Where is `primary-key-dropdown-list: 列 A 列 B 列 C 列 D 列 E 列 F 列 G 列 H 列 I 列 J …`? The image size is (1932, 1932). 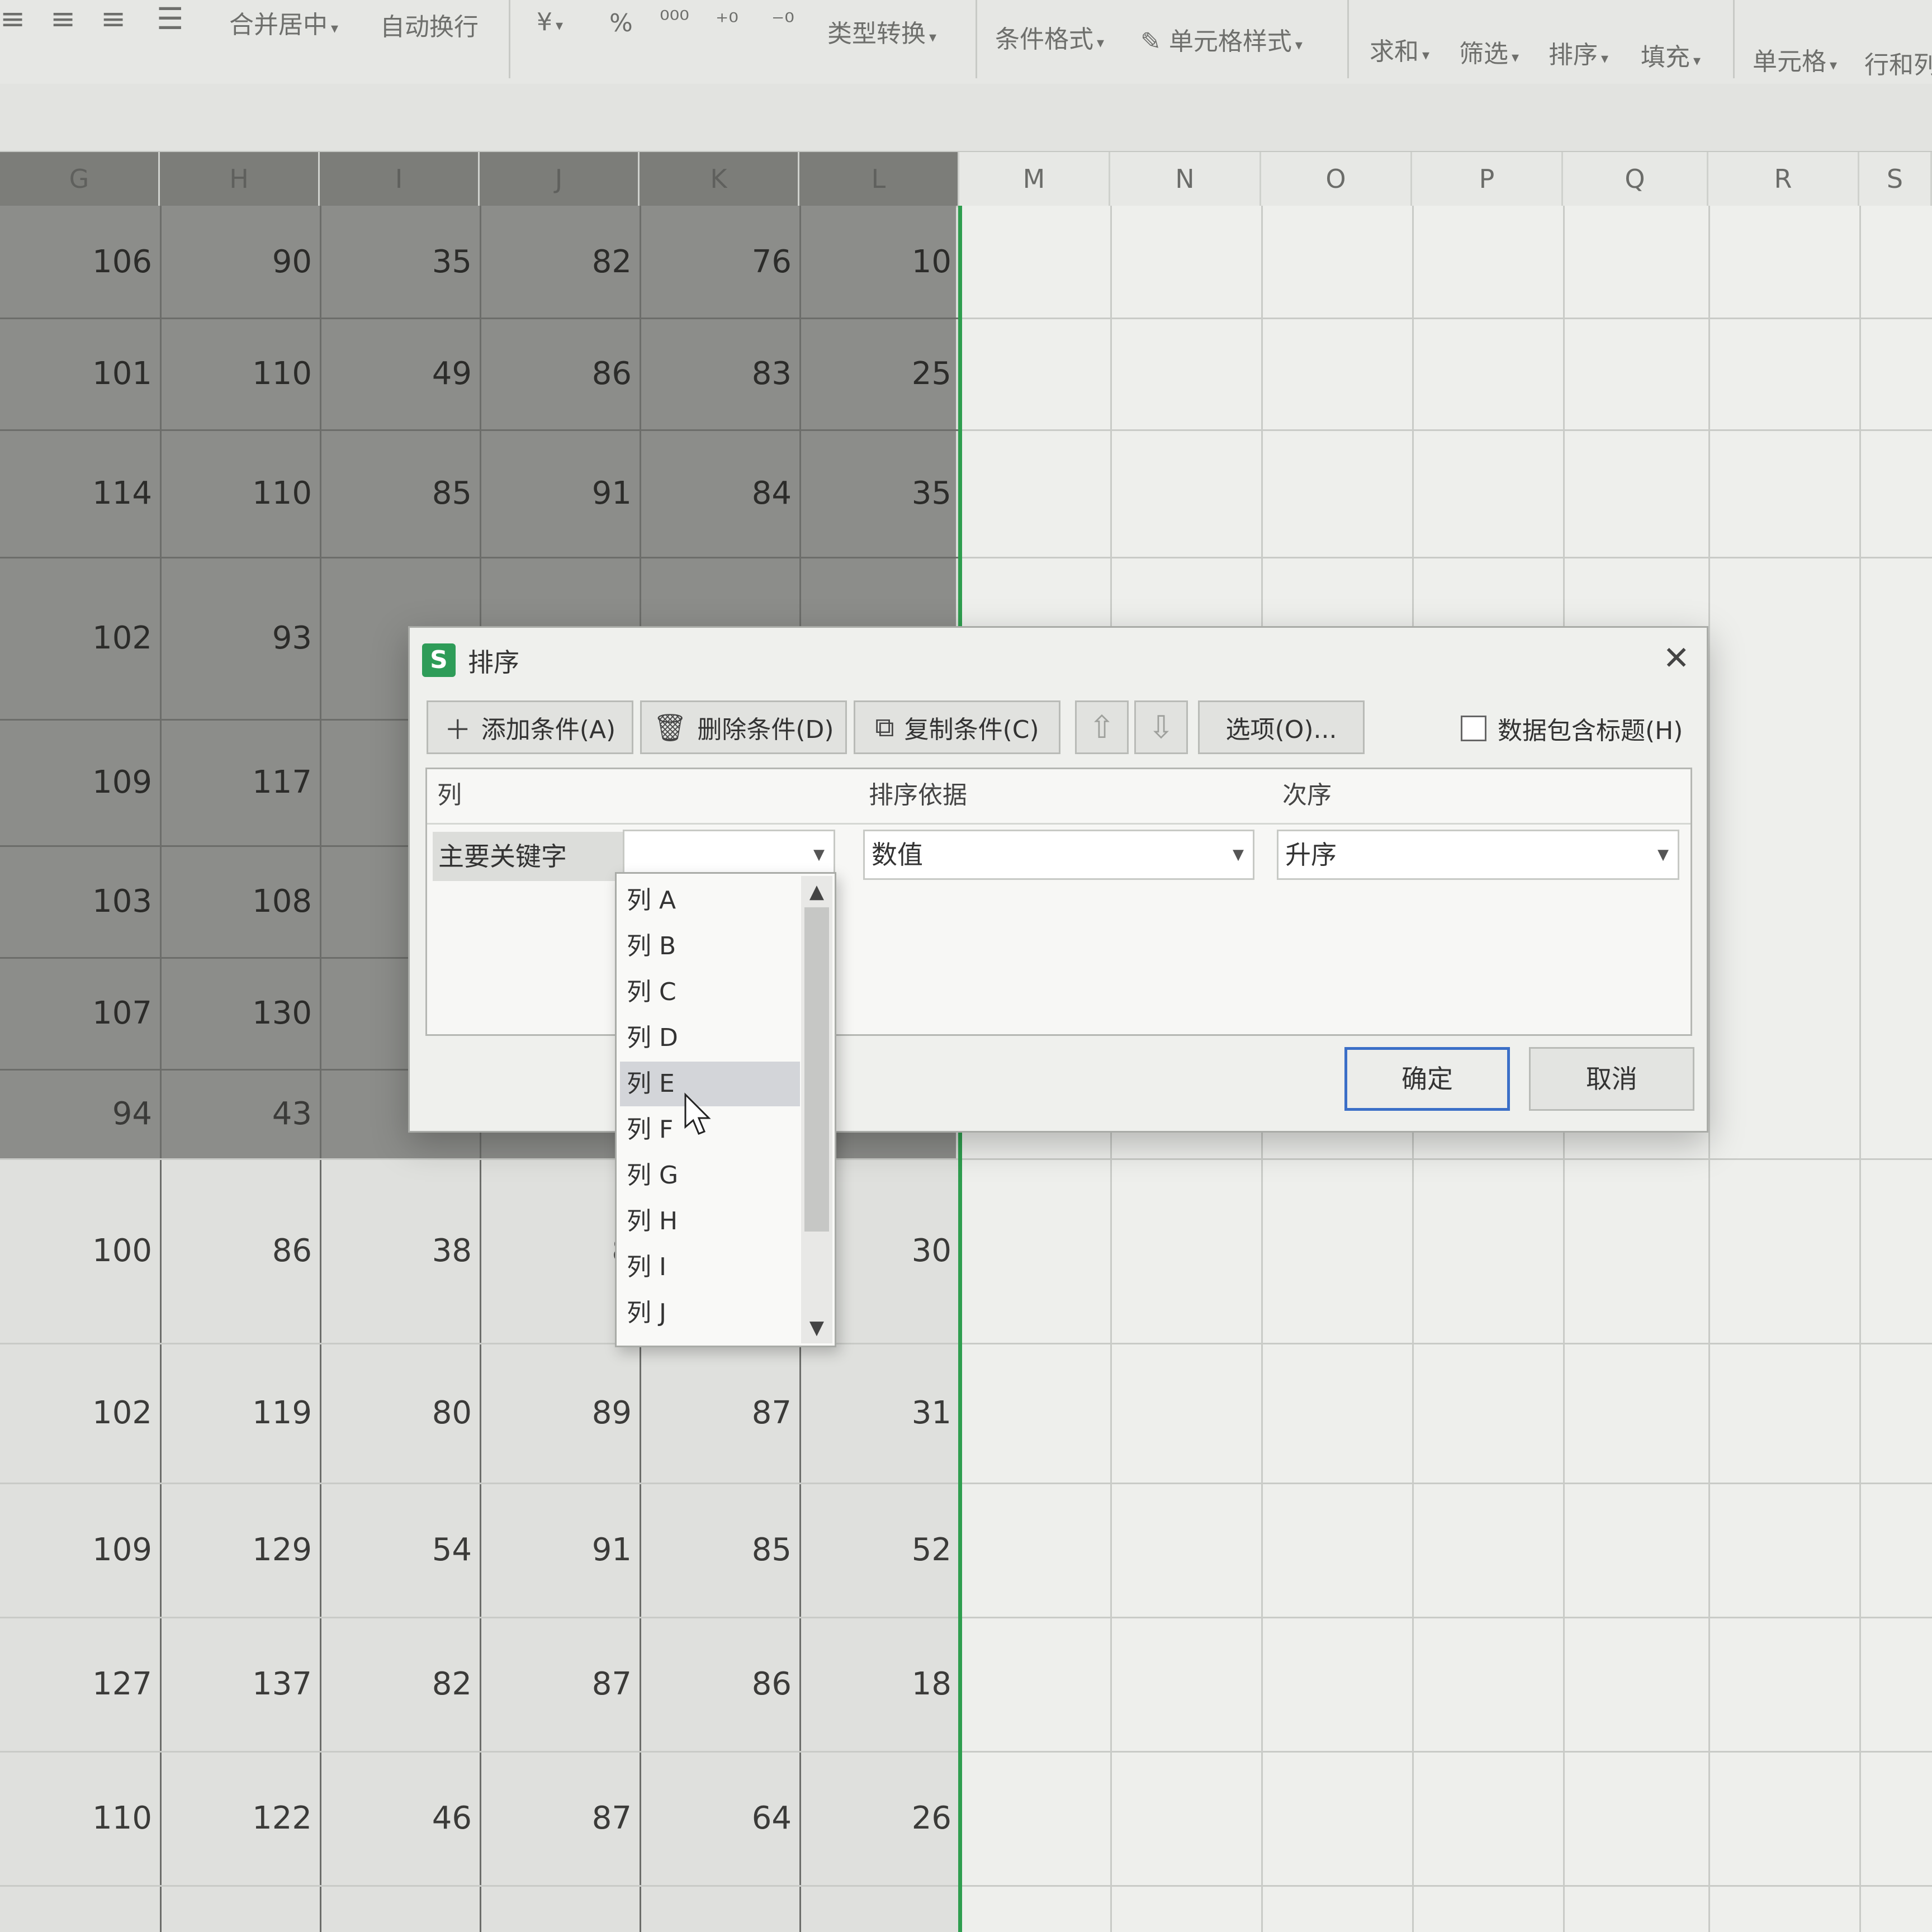 primary-key-dropdown-list: 列 A 列 B 列 C 列 D 列 E 列 F 列 G 列 H 列 I 列 J … is located at coordinates (725, 1109).